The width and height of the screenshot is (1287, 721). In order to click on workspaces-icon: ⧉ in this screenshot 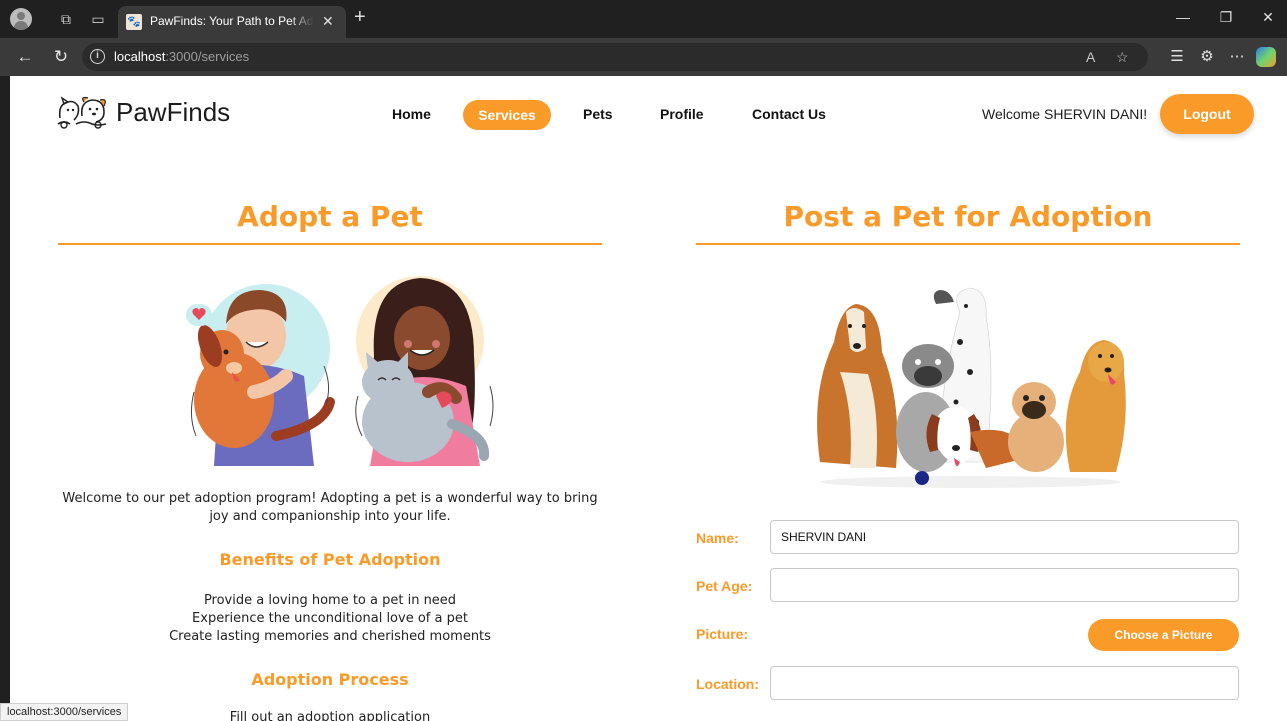, I will do `click(66, 19)`.